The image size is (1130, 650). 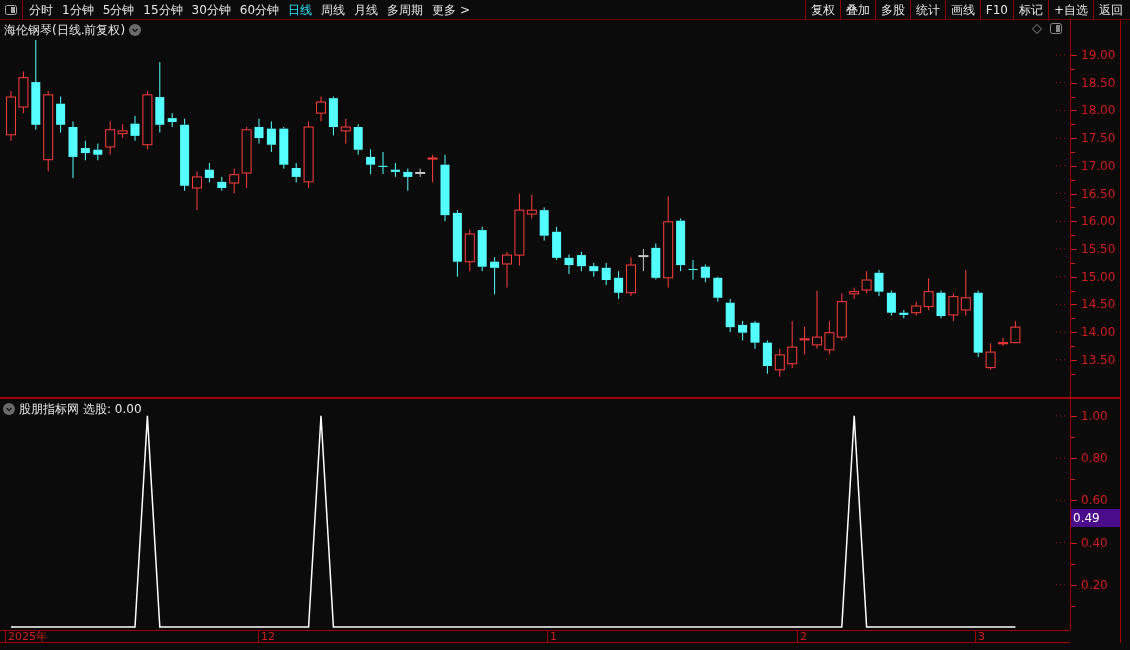 What do you see at coordinates (1098, 248) in the screenshot?
I see `axis-label: 15.50` at bounding box center [1098, 248].